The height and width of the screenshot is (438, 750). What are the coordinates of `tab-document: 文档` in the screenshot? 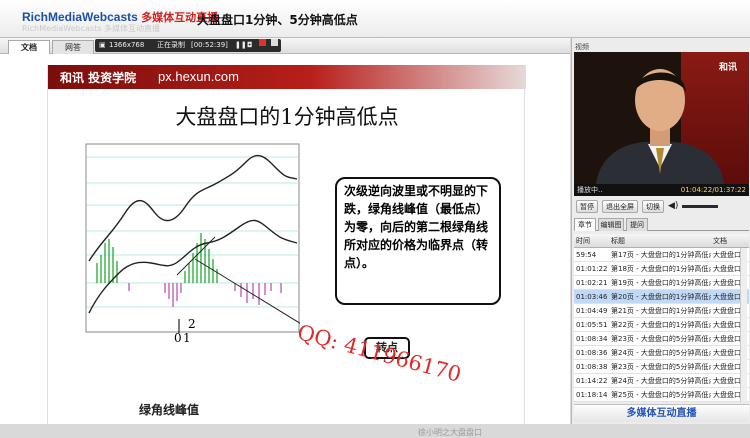 It's located at (29, 47).